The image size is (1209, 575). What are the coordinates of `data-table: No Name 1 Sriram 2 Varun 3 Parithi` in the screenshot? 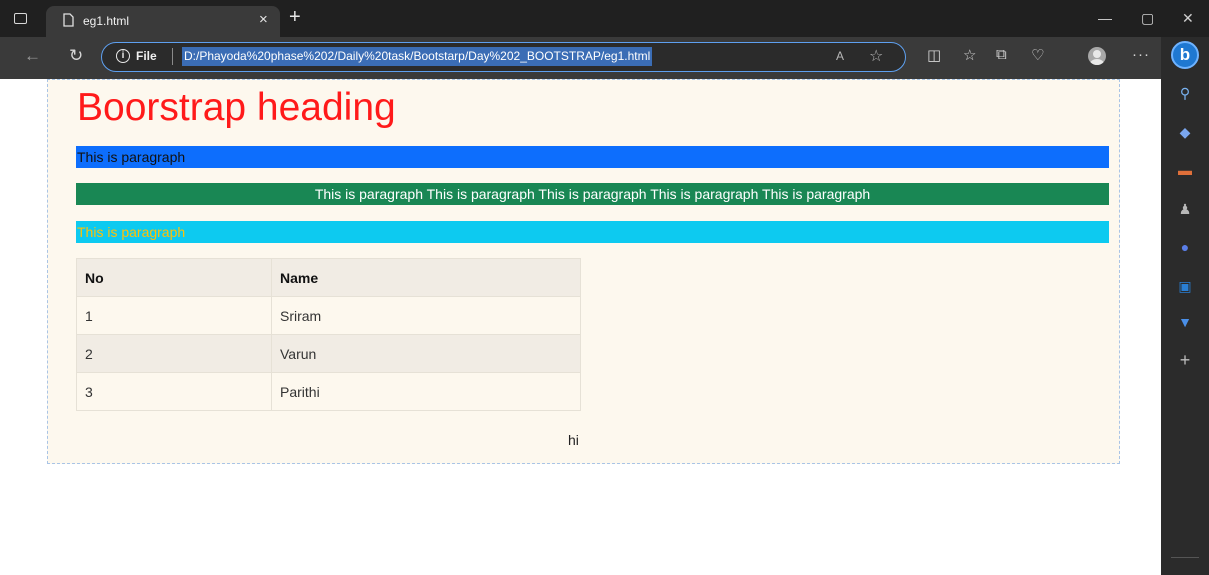 It's located at (328, 334).